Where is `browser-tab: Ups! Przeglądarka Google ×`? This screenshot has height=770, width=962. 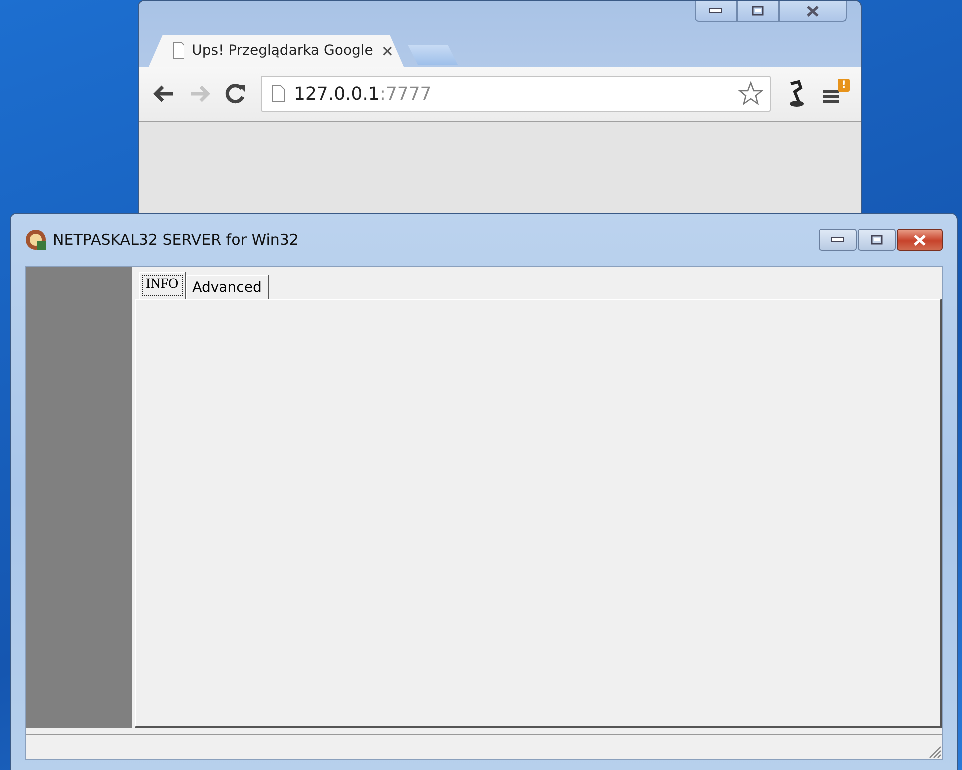 browser-tab: Ups! Przeglądarka Google × is located at coordinates (276, 51).